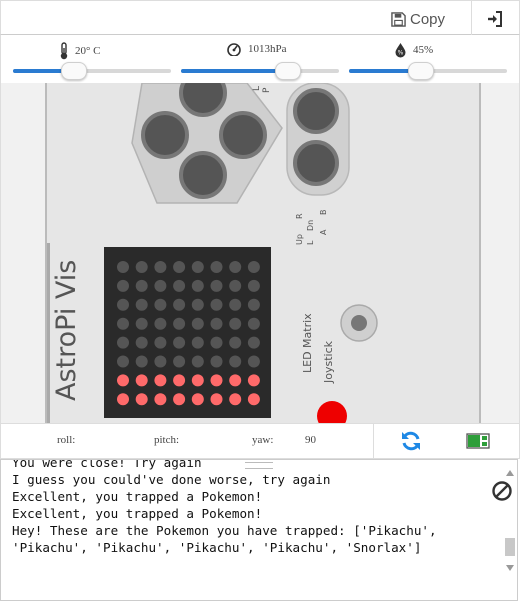 This screenshot has width=522, height=603. I want to click on dpad-left-button, so click(165, 135).